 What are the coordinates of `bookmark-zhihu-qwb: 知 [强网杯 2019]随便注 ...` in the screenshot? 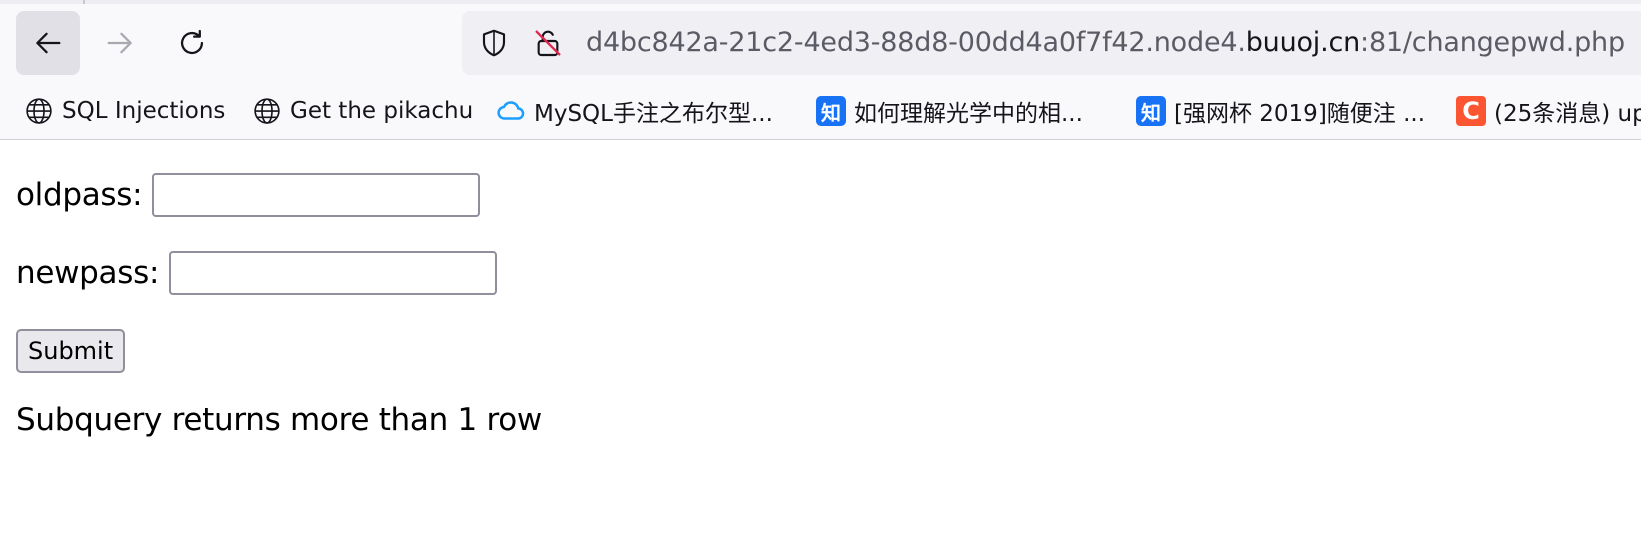 It's located at (1280, 111).